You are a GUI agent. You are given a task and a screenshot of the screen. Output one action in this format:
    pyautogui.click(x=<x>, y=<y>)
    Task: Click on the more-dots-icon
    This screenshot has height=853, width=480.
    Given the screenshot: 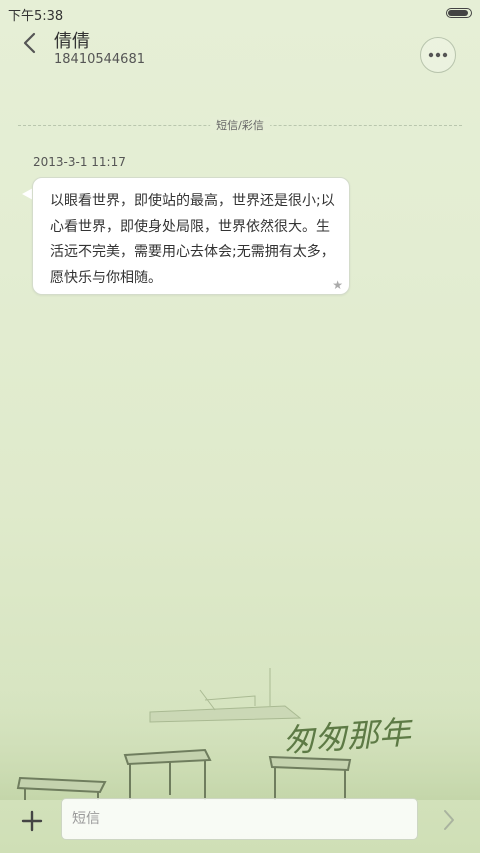 What is the action you would take?
    pyautogui.click(x=438, y=55)
    